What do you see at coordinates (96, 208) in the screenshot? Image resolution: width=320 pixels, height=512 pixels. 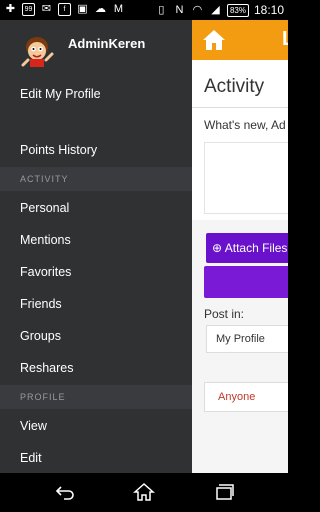 I see `menu-personal: Personal` at bounding box center [96, 208].